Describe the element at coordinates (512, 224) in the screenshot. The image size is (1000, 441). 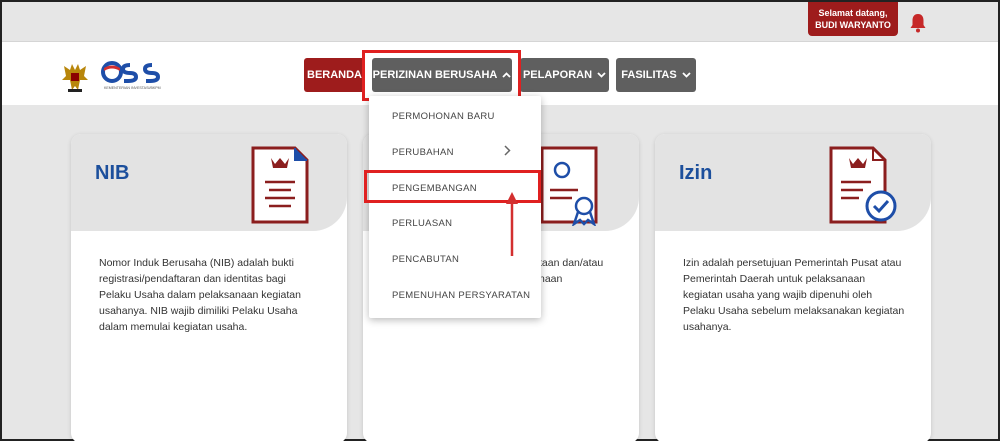
I see `annotation-arrow-icon` at that location.